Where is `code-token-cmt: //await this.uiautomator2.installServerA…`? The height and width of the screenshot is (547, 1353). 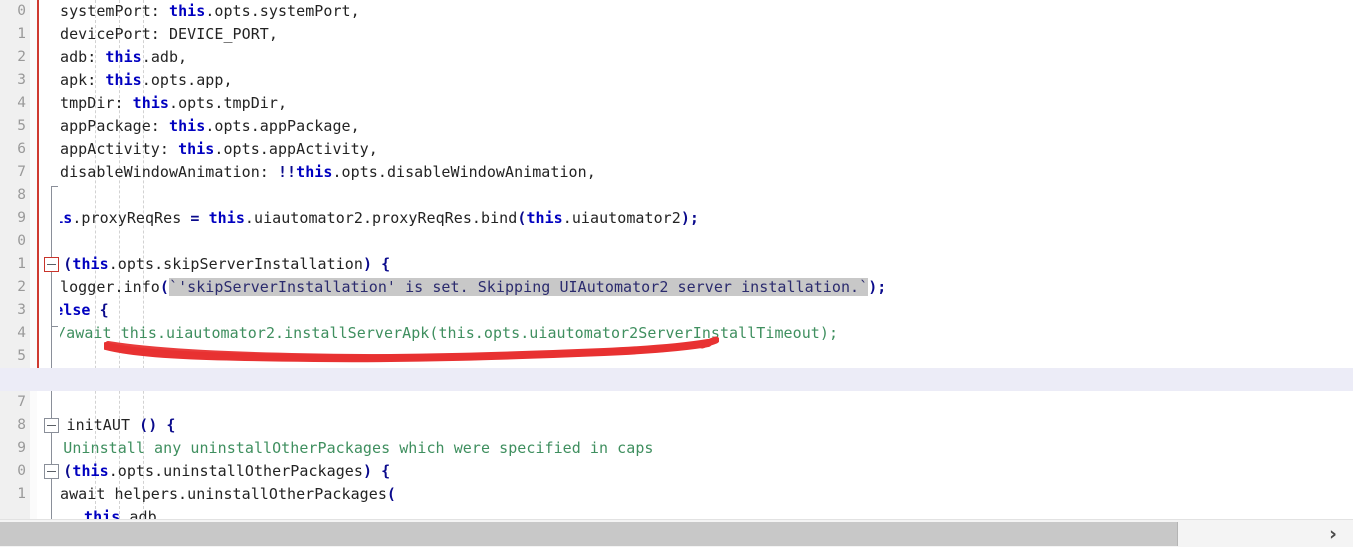
code-token-cmt: //await this.uiautomator2.installServerA… is located at coordinates (449, 333).